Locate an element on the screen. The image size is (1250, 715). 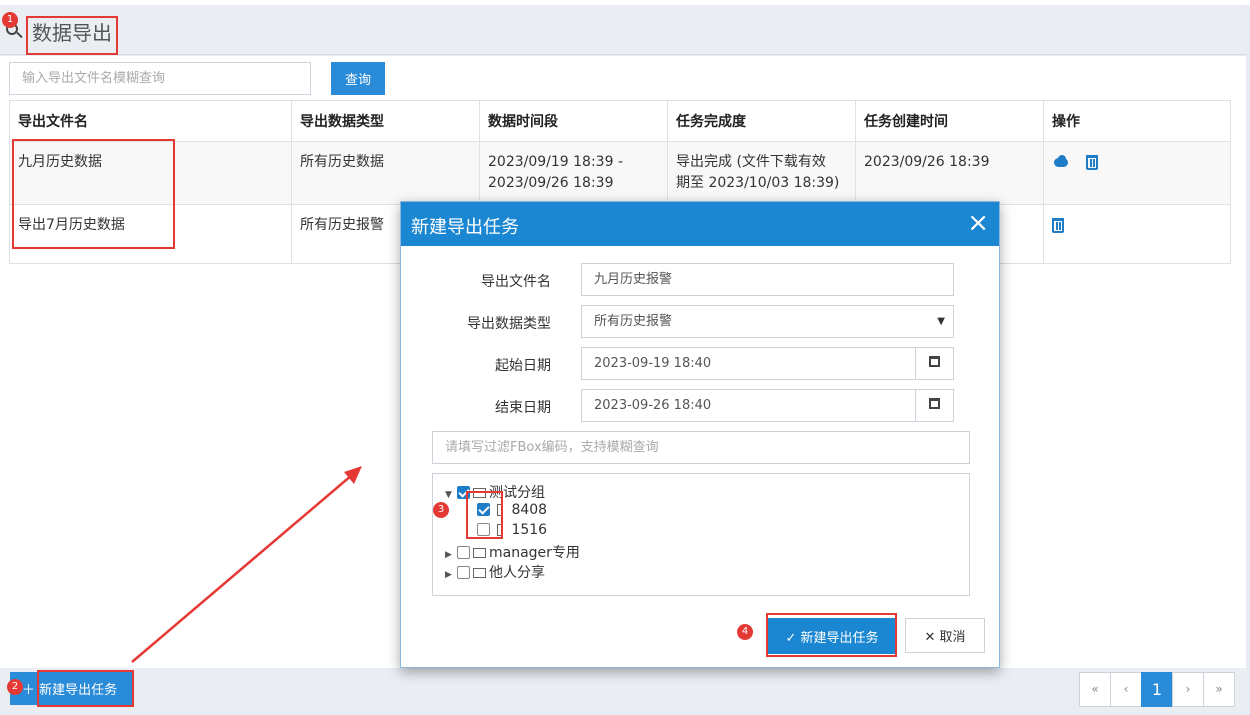
col-actions: 操作 is located at coordinates (1137, 121).